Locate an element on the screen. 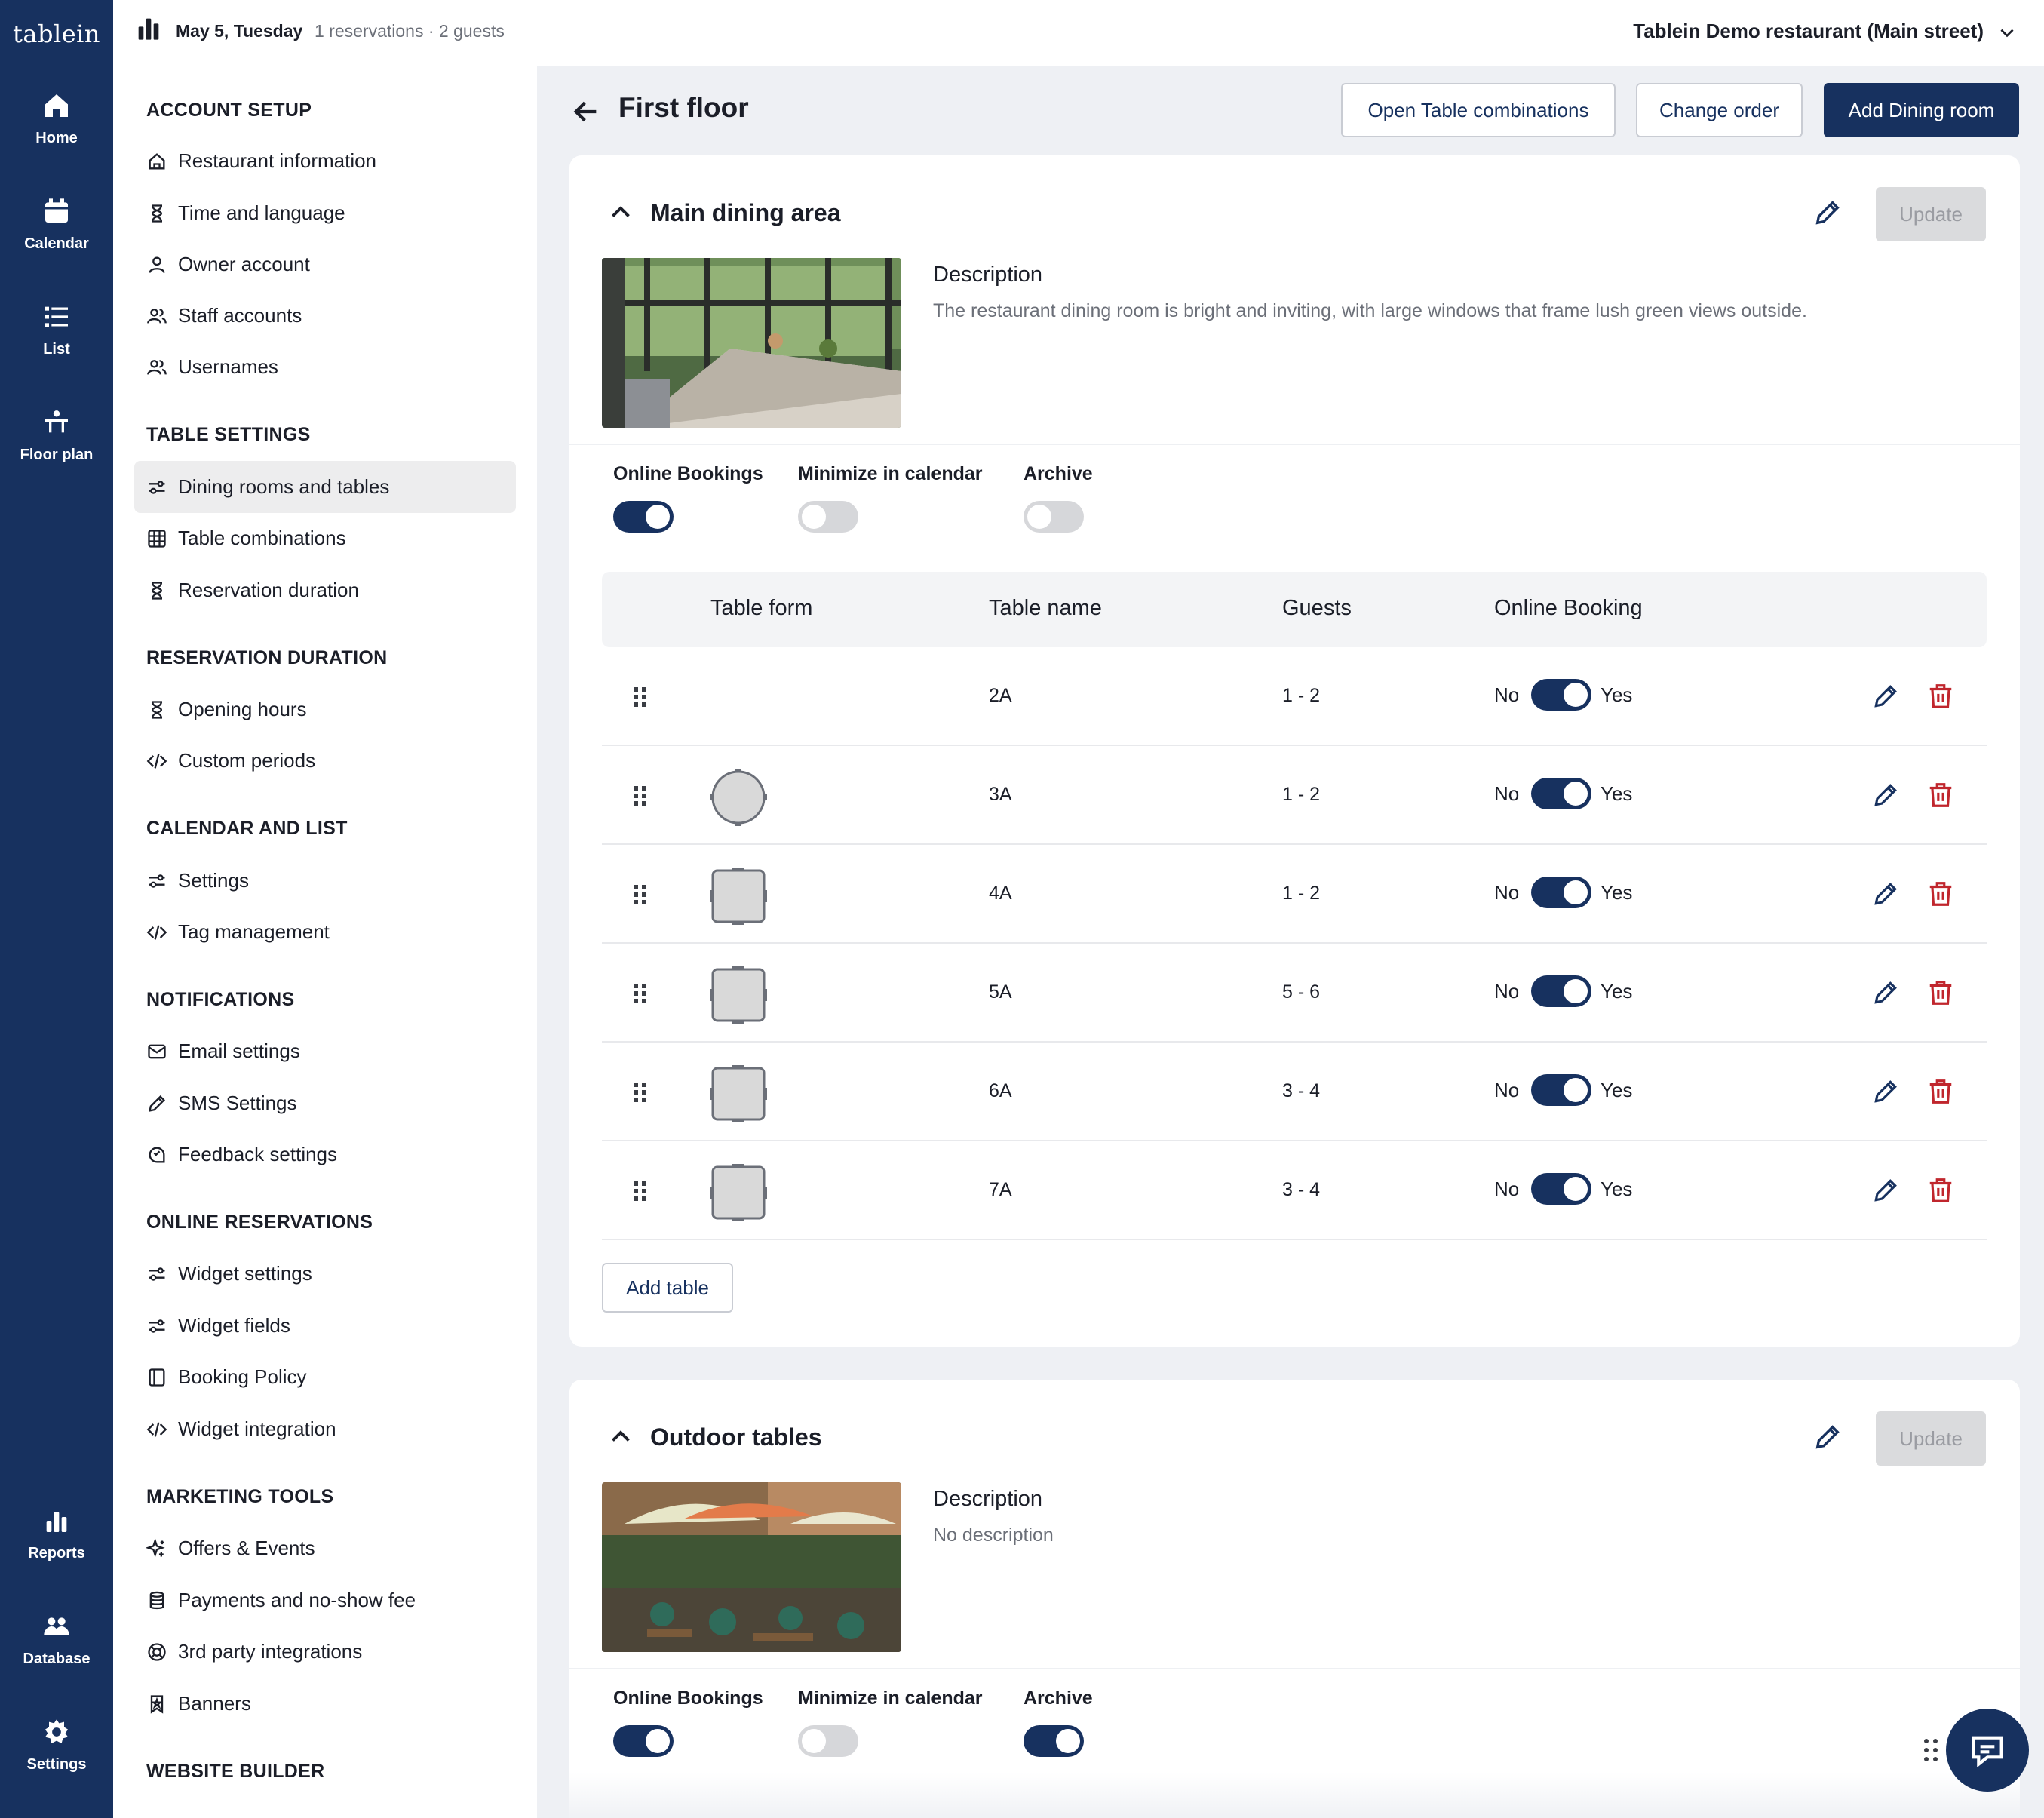  menu-3rd-party-integrations: 3rd party integrations is located at coordinates (325, 1652).